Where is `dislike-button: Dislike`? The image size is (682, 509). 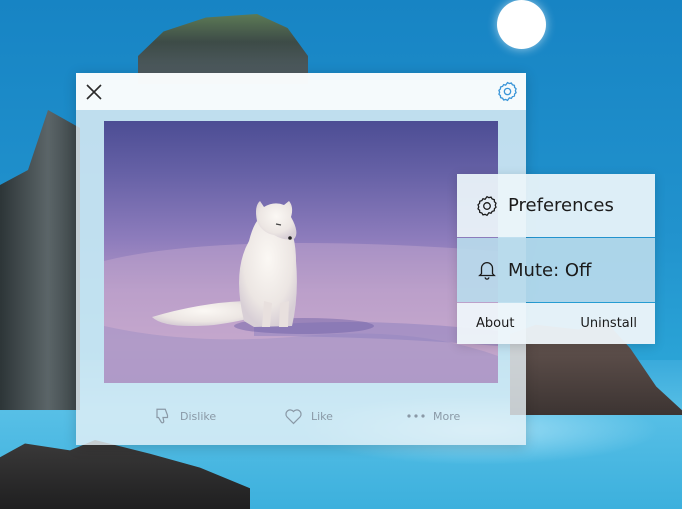
dislike-button: Dislike is located at coordinates (185, 416).